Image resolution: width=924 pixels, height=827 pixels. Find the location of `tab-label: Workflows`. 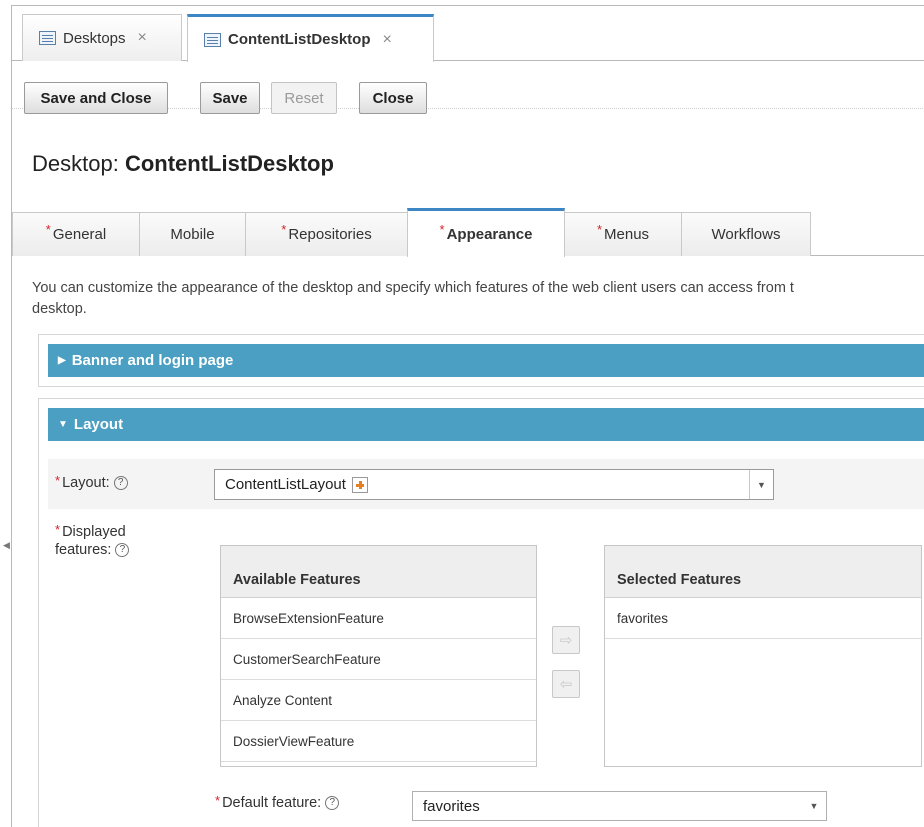

tab-label: Workflows is located at coordinates (746, 234).